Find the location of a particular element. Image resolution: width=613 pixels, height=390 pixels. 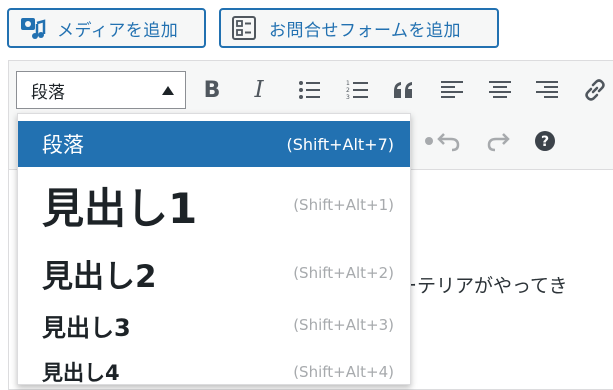

format-option-heading-2: 見出し2 (Shift+Alt+2) is located at coordinates (214, 273).